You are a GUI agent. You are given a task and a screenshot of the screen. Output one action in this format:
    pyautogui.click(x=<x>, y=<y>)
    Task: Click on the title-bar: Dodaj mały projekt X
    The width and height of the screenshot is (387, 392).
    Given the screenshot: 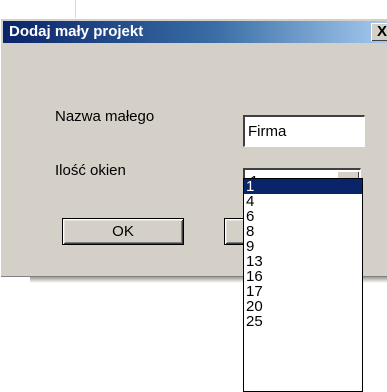 What is the action you would take?
    pyautogui.click(x=195, y=32)
    